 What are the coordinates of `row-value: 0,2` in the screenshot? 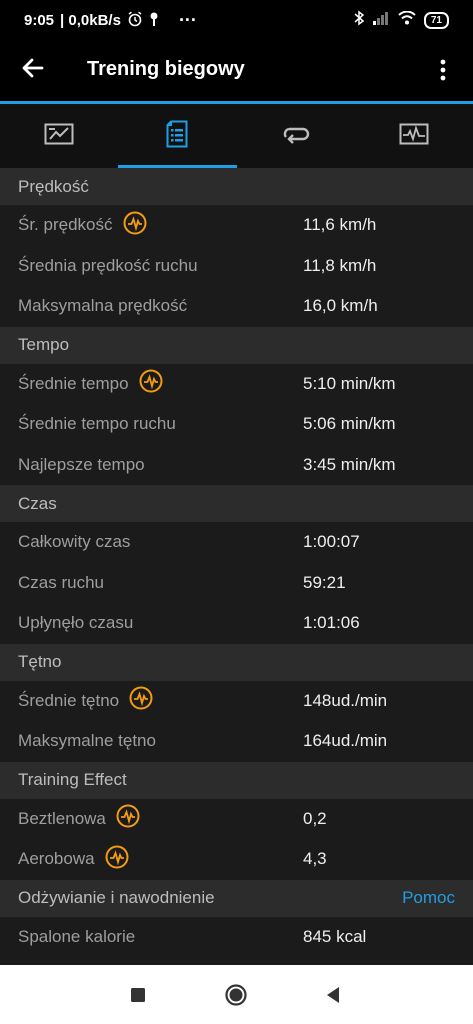 It's located at (315, 818).